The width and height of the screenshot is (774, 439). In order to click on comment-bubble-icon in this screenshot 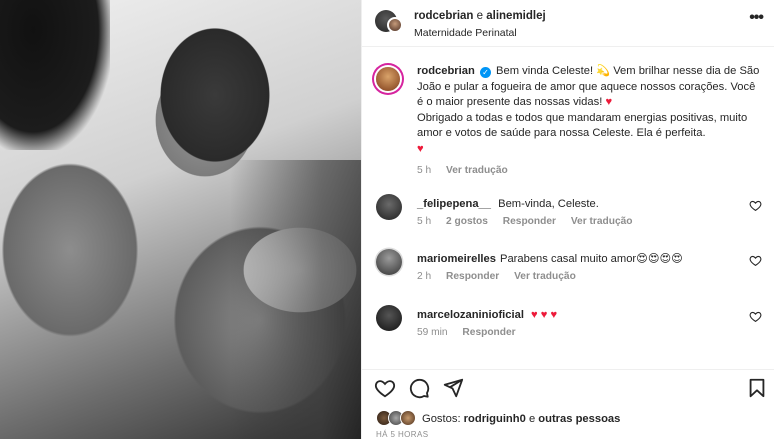, I will do `click(419, 388)`.